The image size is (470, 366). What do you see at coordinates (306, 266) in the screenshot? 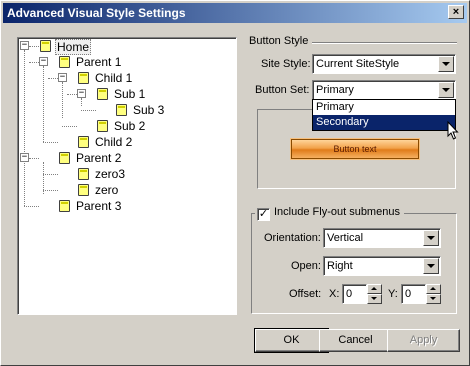
I see `open-label: Open:` at bounding box center [306, 266].